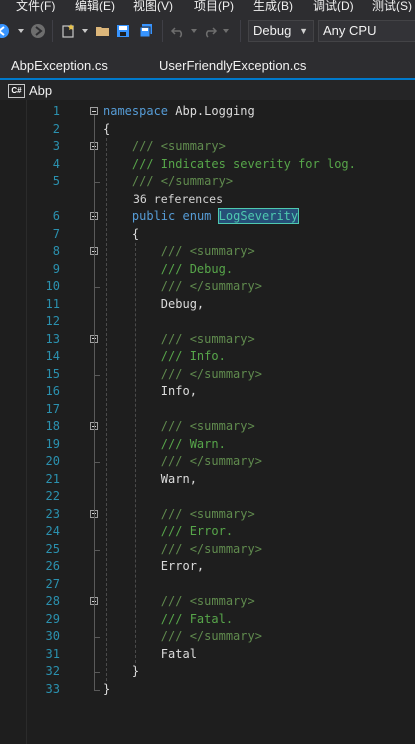  I want to click on code-token: Fatal, so click(150, 653).